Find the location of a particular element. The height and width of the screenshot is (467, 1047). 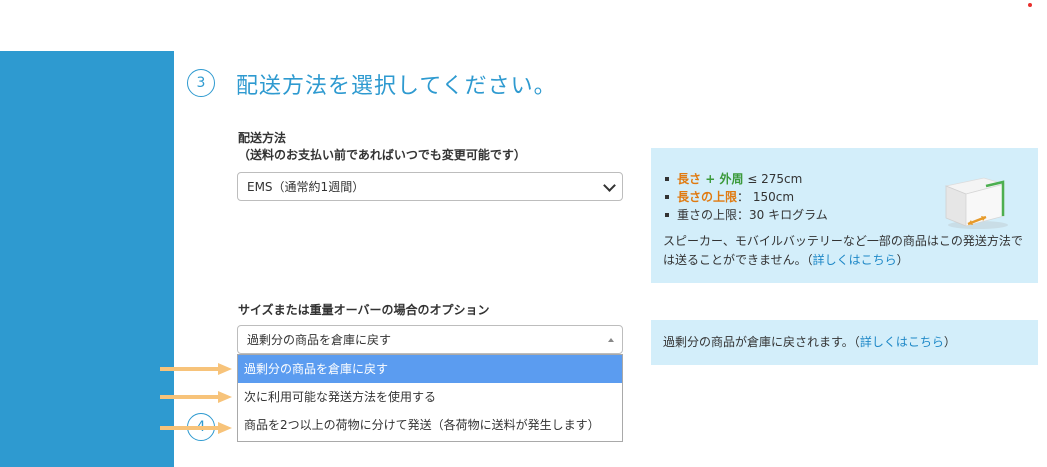

triangle-up-icon is located at coordinates (611, 340).